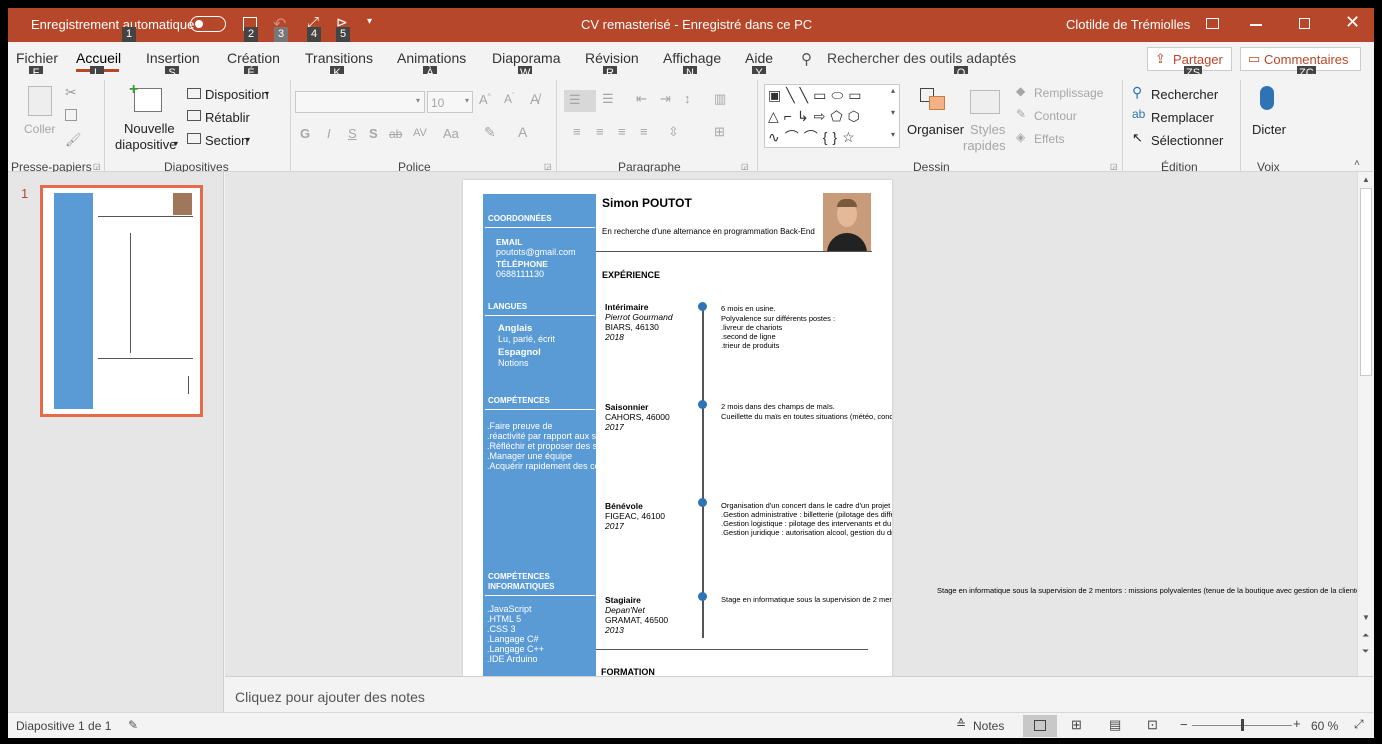 This screenshot has width=1382, height=744. Describe the element at coordinates (526, 58) in the screenshot. I see `tab-diaporama: Diaporama` at that location.